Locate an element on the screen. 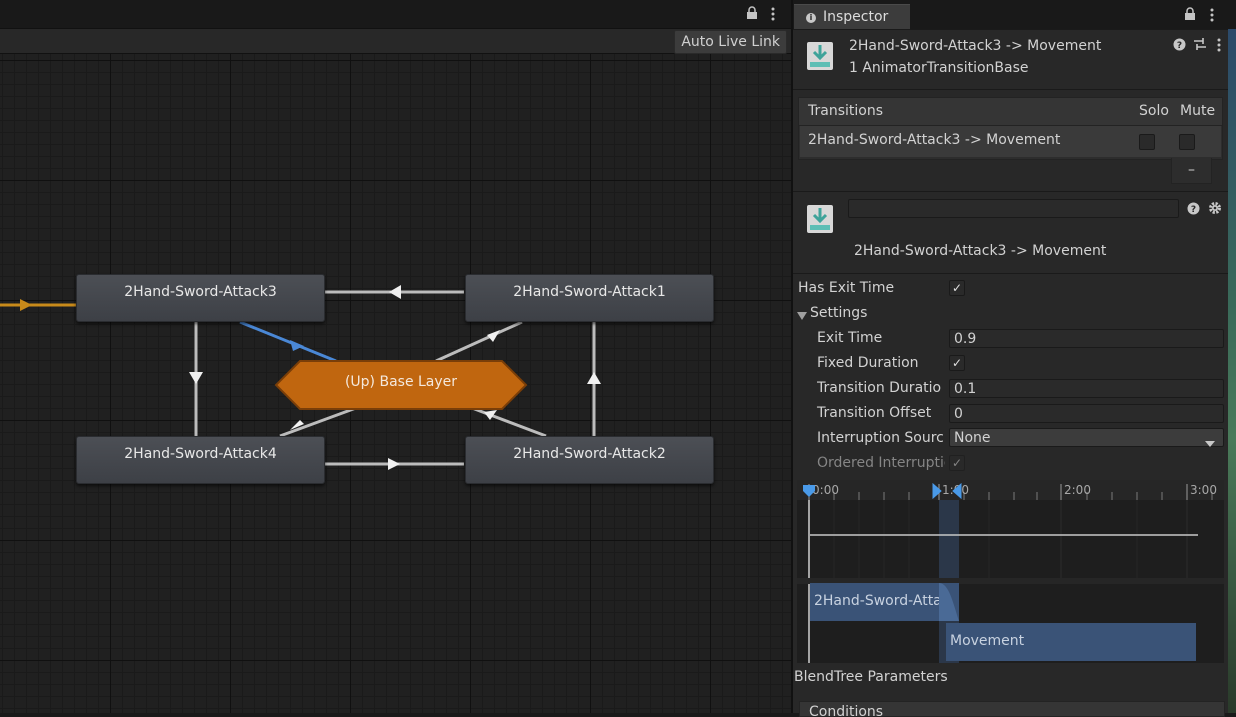 The width and height of the screenshot is (1236, 717). transition-offset-field: 0 is located at coordinates (1086, 413).